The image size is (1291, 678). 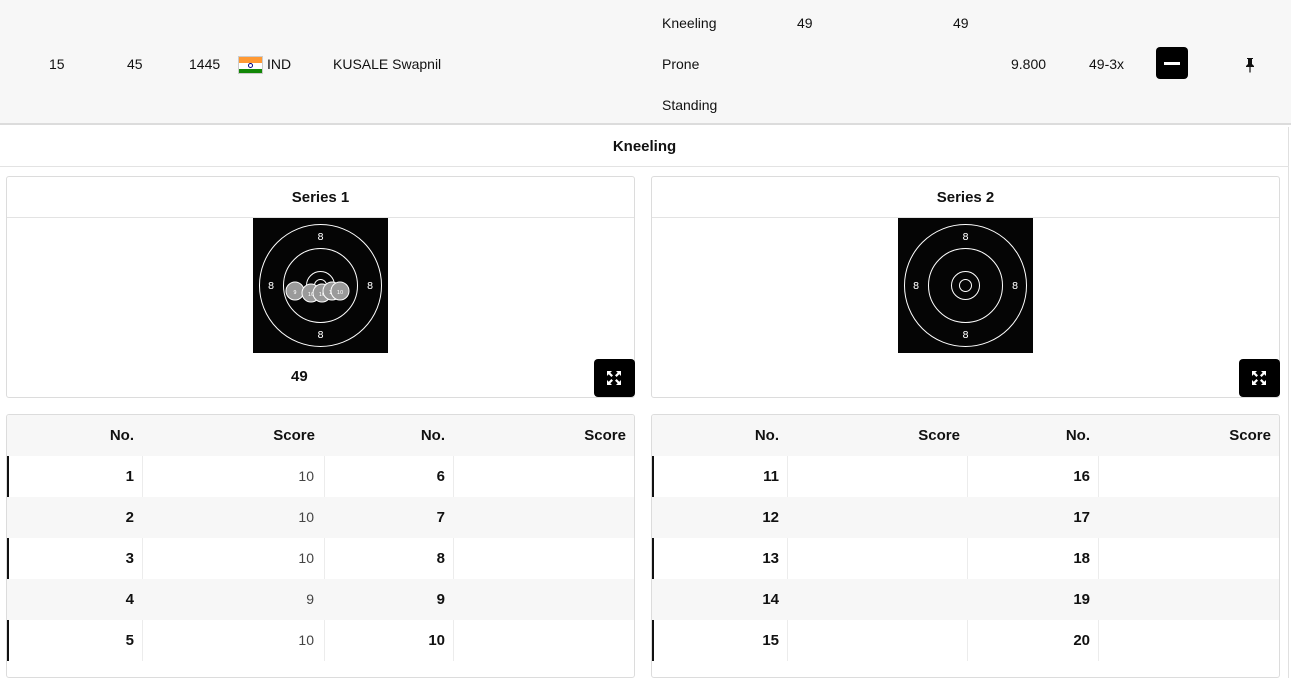 I want to click on table-row: 4 9 9, so click(x=320, y=599).